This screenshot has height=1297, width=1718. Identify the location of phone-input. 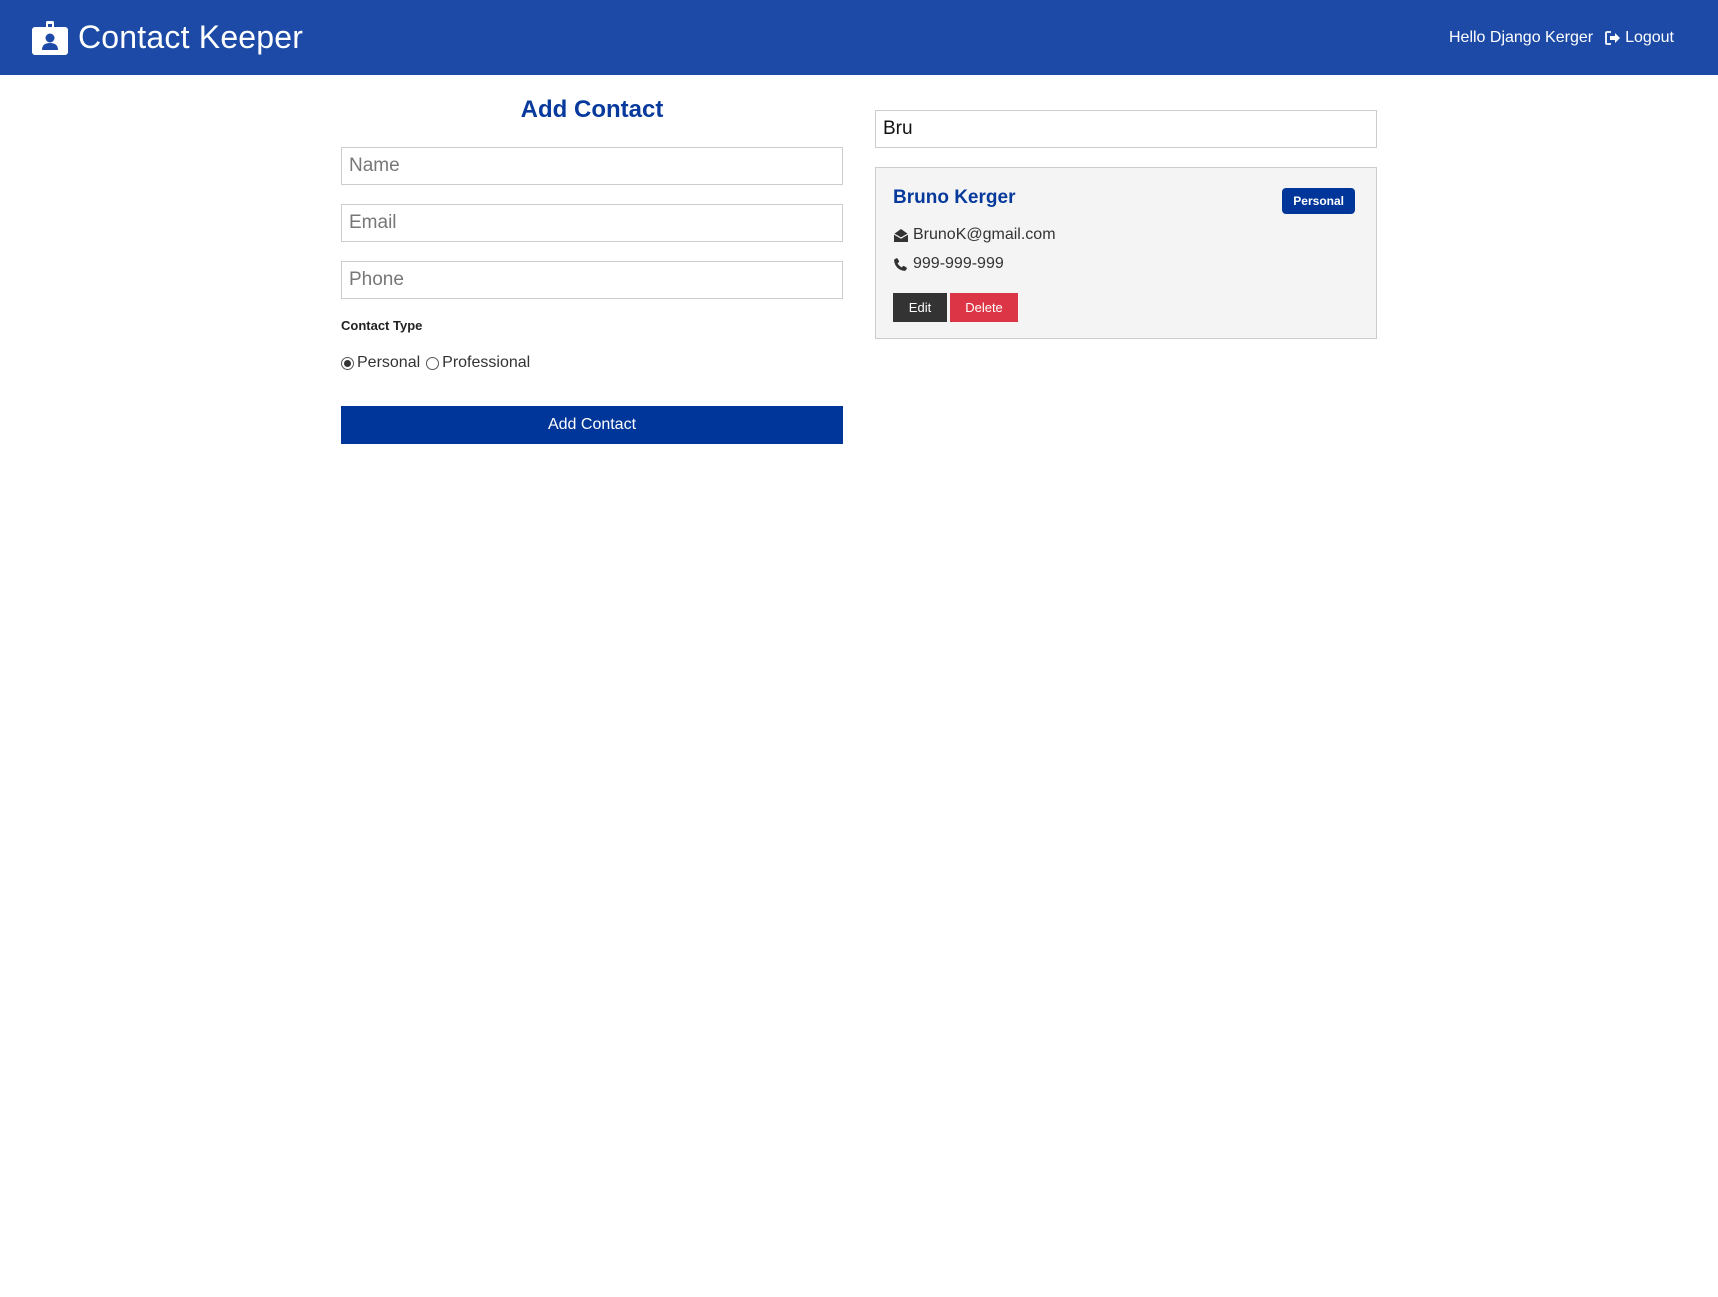
(592, 280).